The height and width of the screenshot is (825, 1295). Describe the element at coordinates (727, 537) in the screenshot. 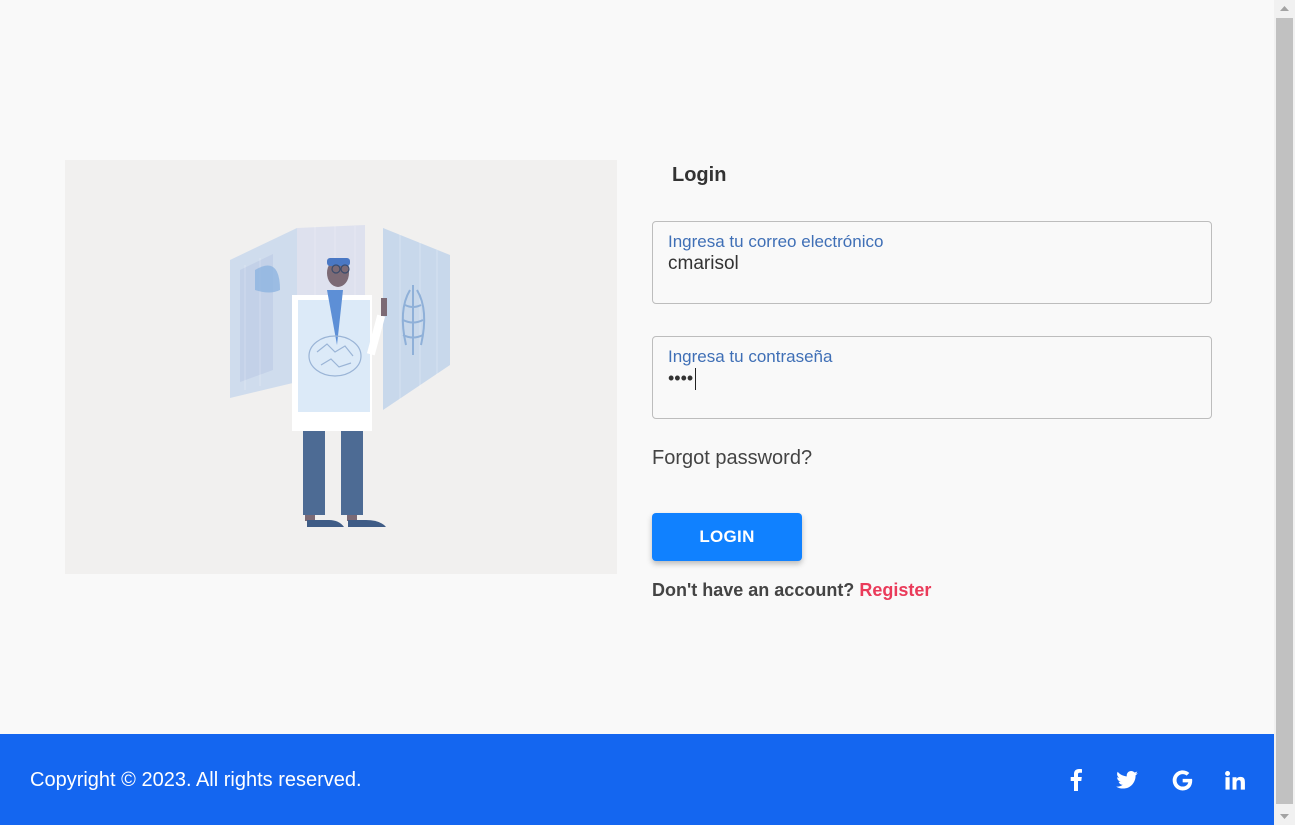

I see `login-button: LOGIN` at that location.